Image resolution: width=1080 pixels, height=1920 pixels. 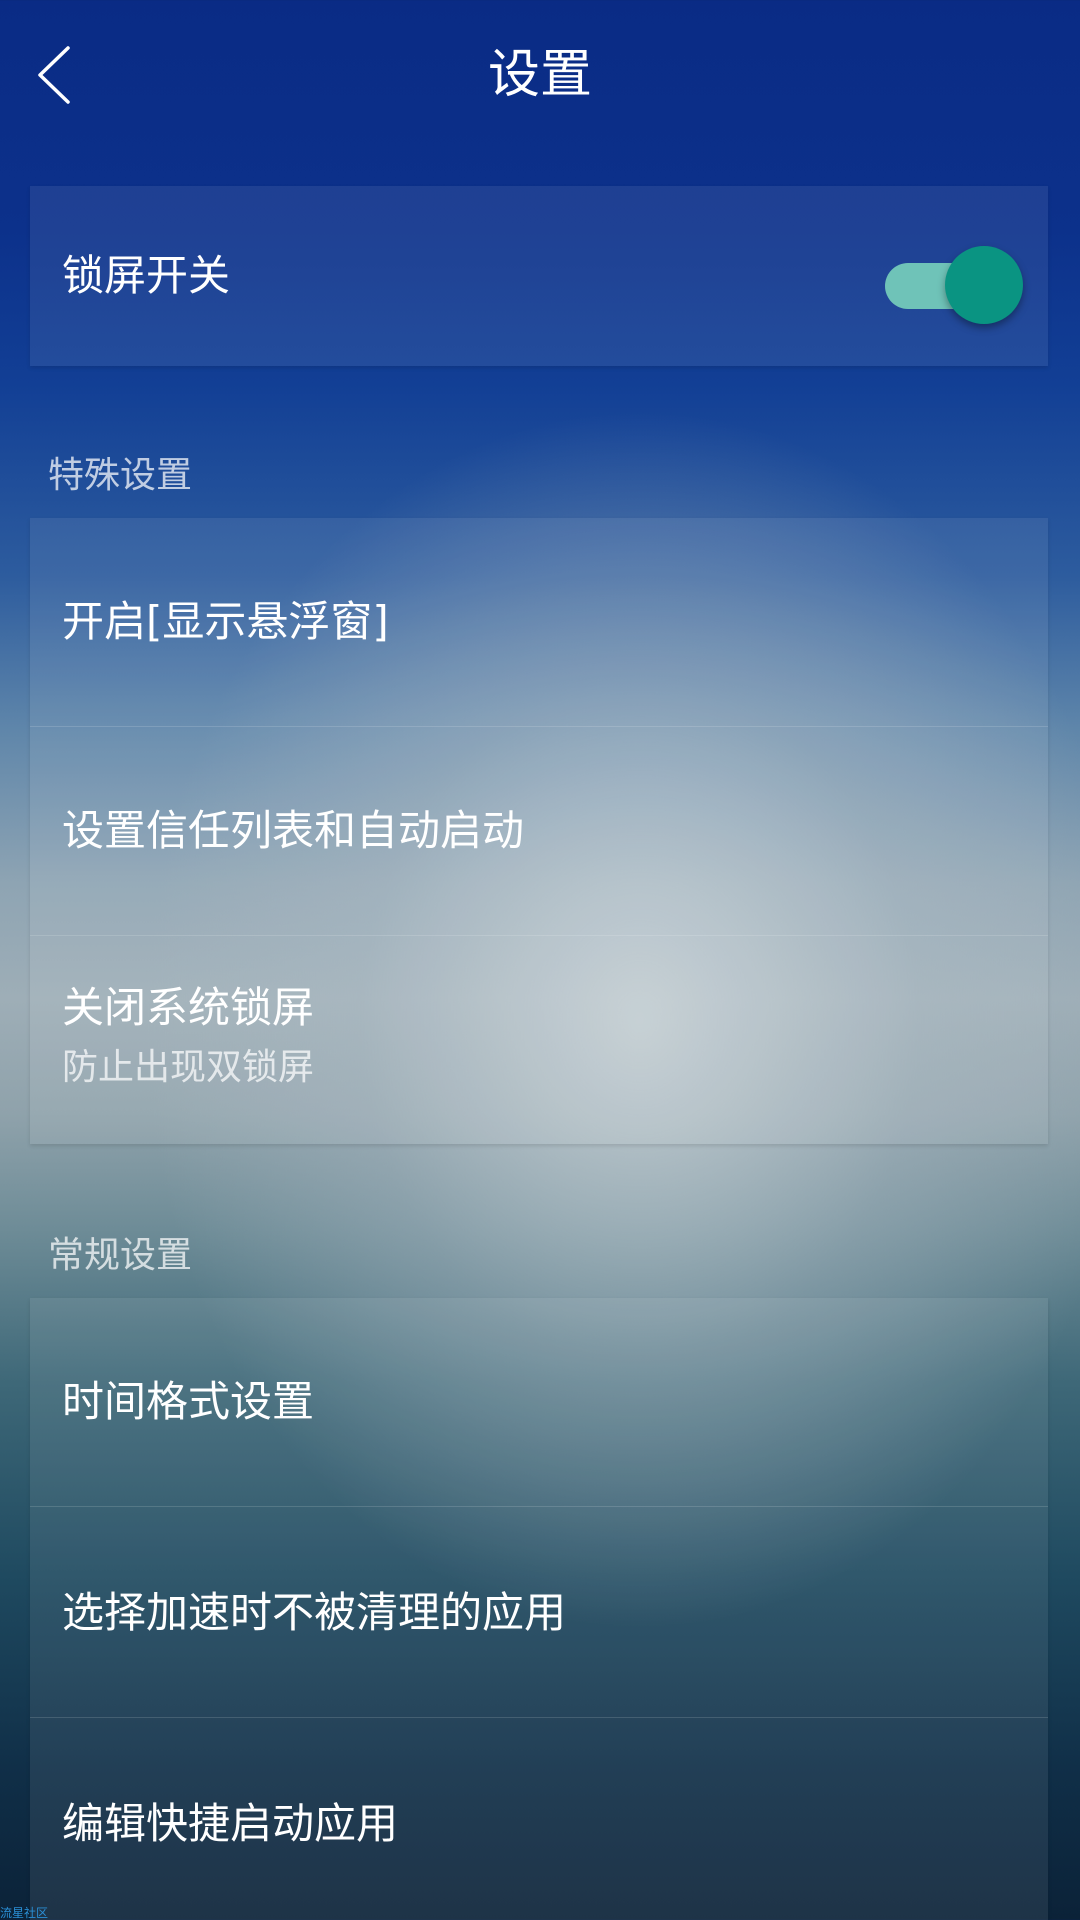 I want to click on list-item-label: 时间格式设置, so click(x=188, y=1401).